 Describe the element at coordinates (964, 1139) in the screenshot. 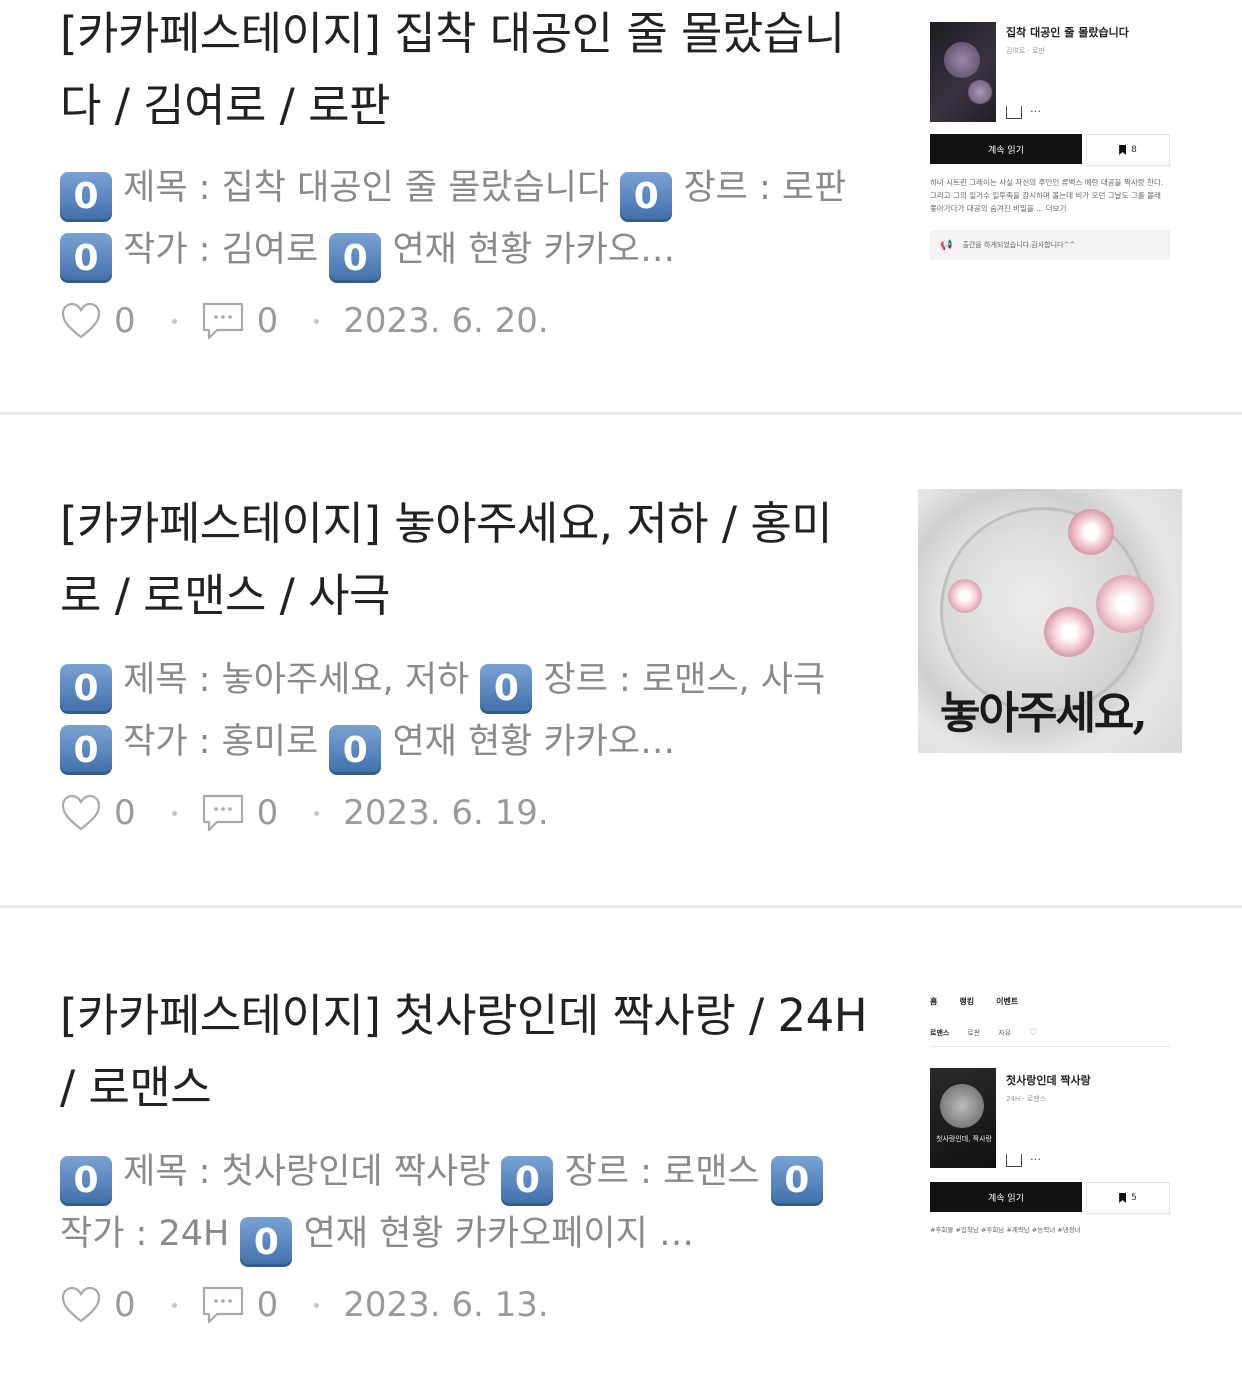

I see `cover-title-text: 첫사랑인데, 짝사랑` at that location.